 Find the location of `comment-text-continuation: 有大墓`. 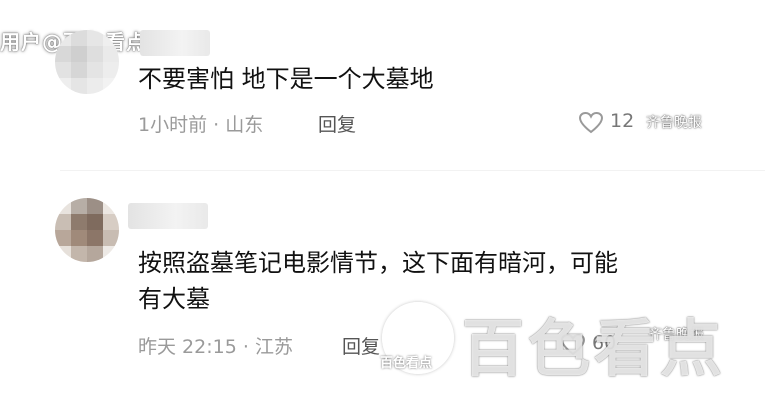

comment-text-continuation: 有大墓 is located at coordinates (174, 299).